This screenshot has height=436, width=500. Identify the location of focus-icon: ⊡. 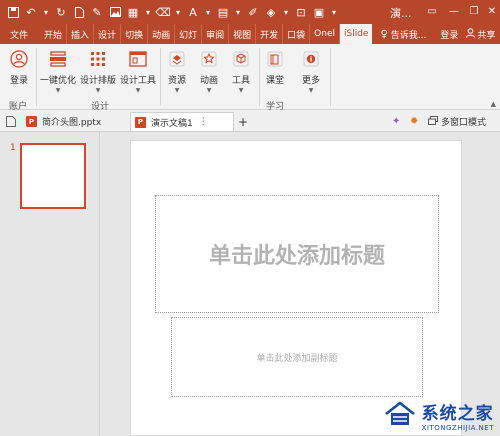
(301, 12).